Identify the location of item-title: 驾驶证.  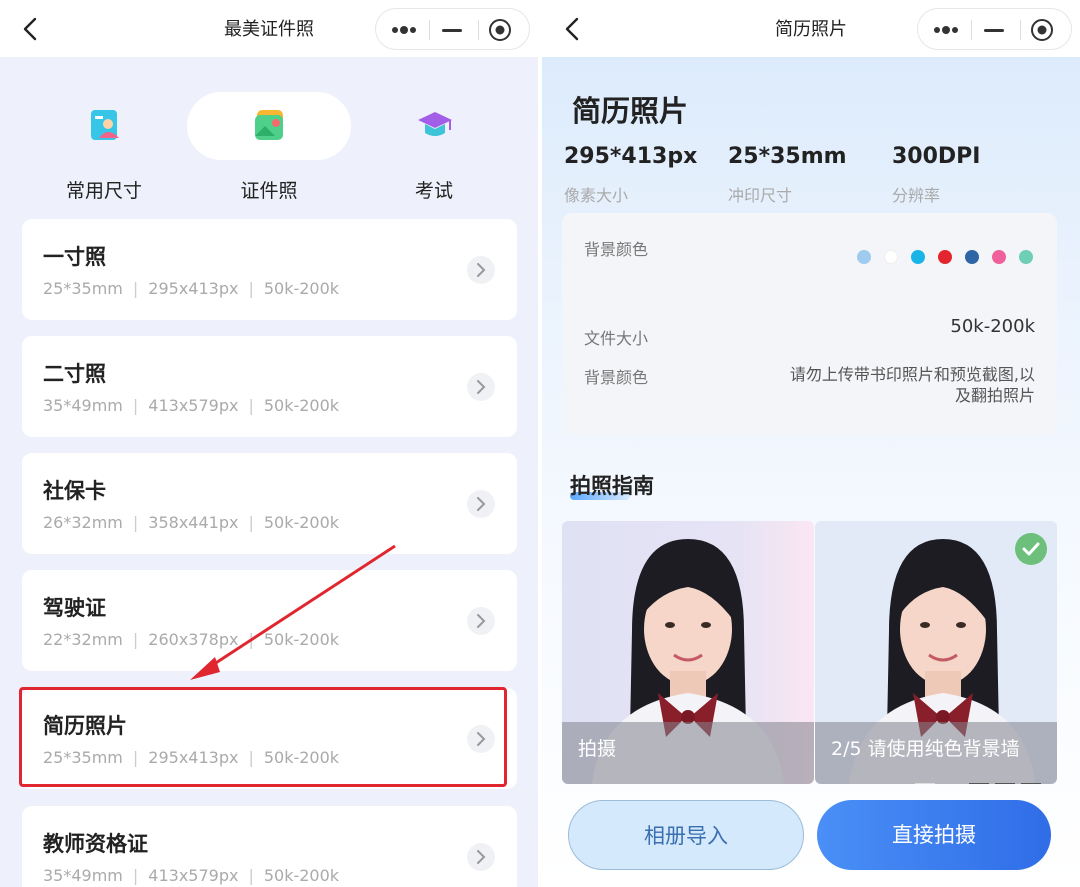
(74, 608).